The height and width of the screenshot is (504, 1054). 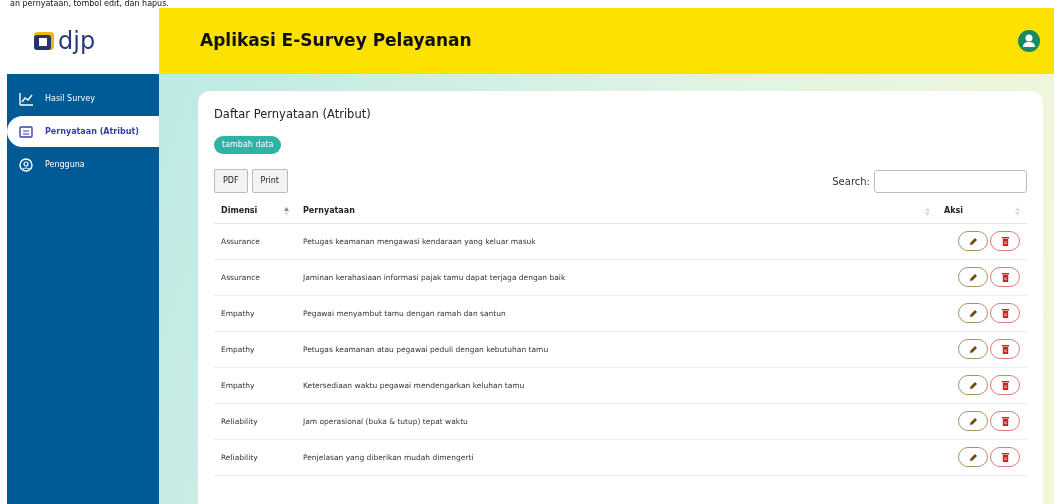 What do you see at coordinates (89, 4) in the screenshot?
I see `caption-text: an pernyataan, tombol edit, dan hapus.` at bounding box center [89, 4].